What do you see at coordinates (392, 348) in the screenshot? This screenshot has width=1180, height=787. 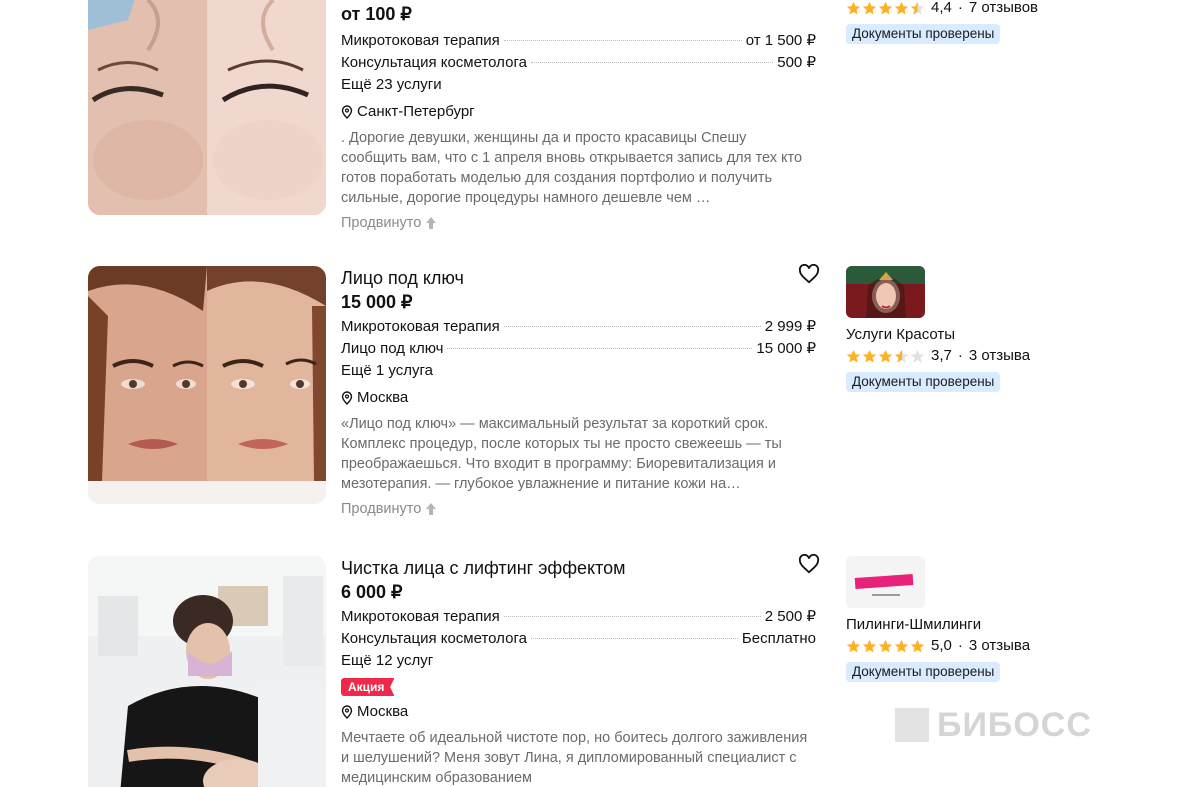 I see `service-name: Лицо под ключ` at bounding box center [392, 348].